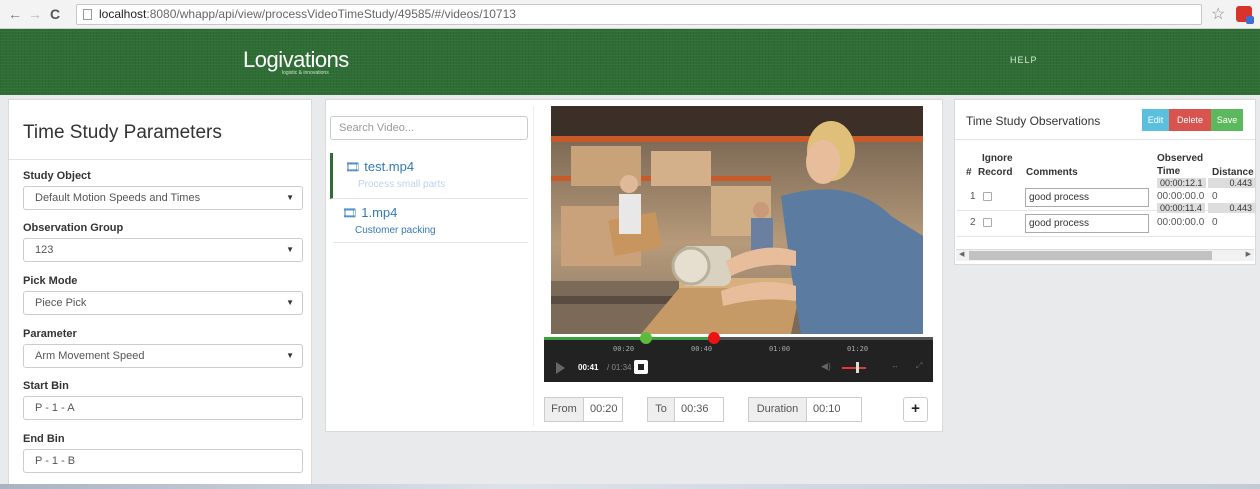 Image resolution: width=1260 pixels, height=489 pixels. What do you see at coordinates (430, 221) in the screenshot?
I see `video-list-item: 🎞 1.mp4 Customer packing` at bounding box center [430, 221].